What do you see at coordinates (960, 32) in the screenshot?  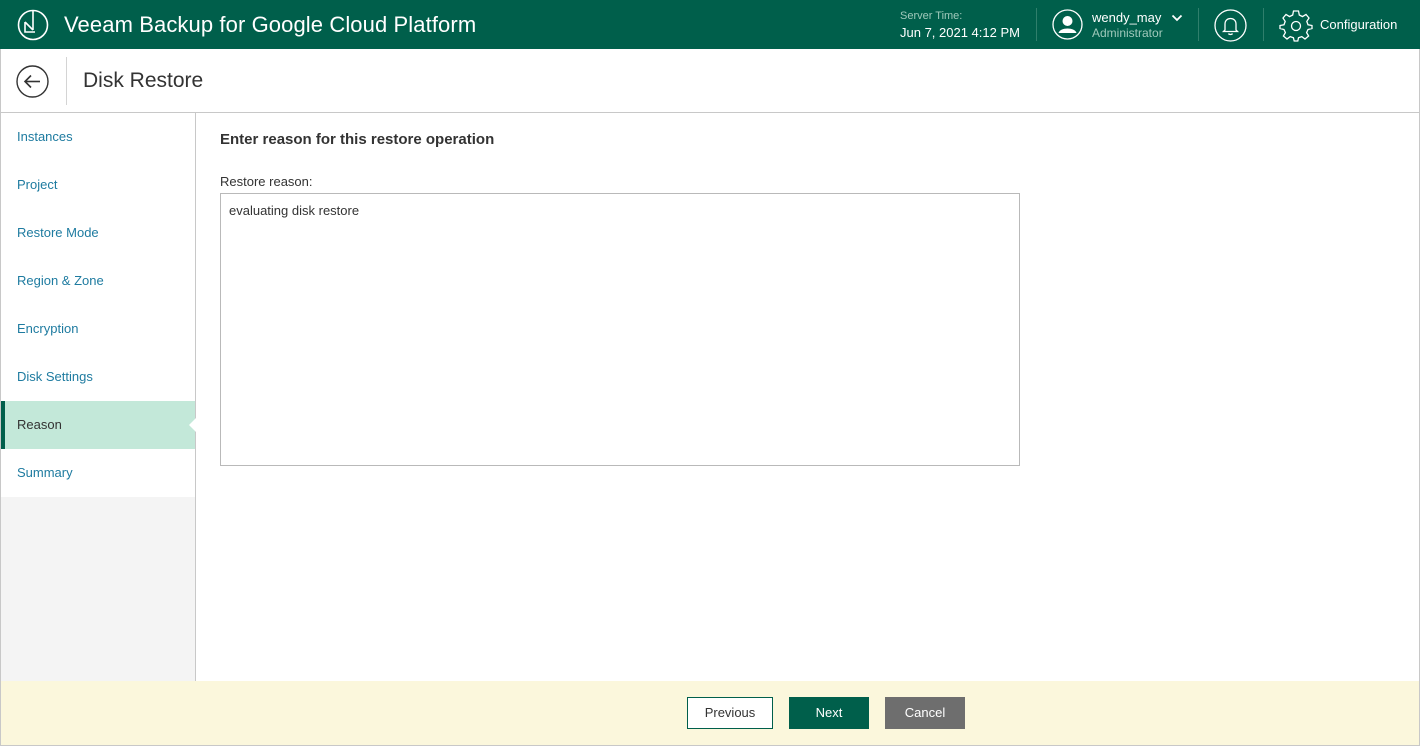 I see `server-time-value: Jun 7, 2021 4:12 PM` at bounding box center [960, 32].